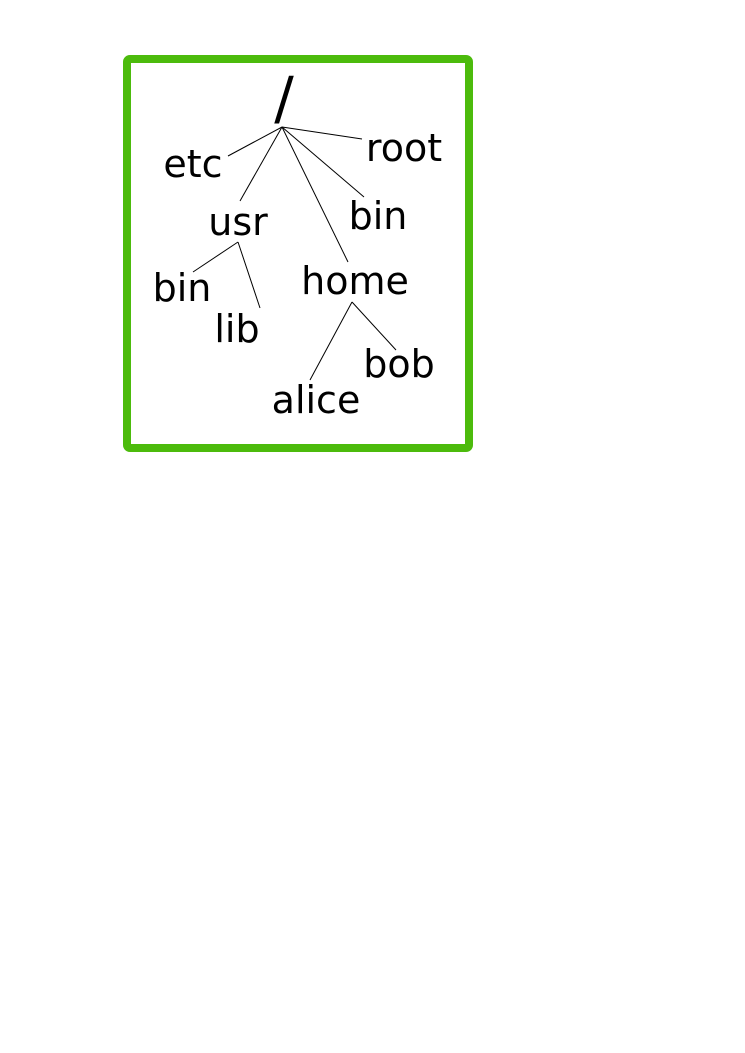 The width and height of the screenshot is (745, 1053). Describe the element at coordinates (378, 216) in the screenshot. I see `node-bin: bin` at that location.